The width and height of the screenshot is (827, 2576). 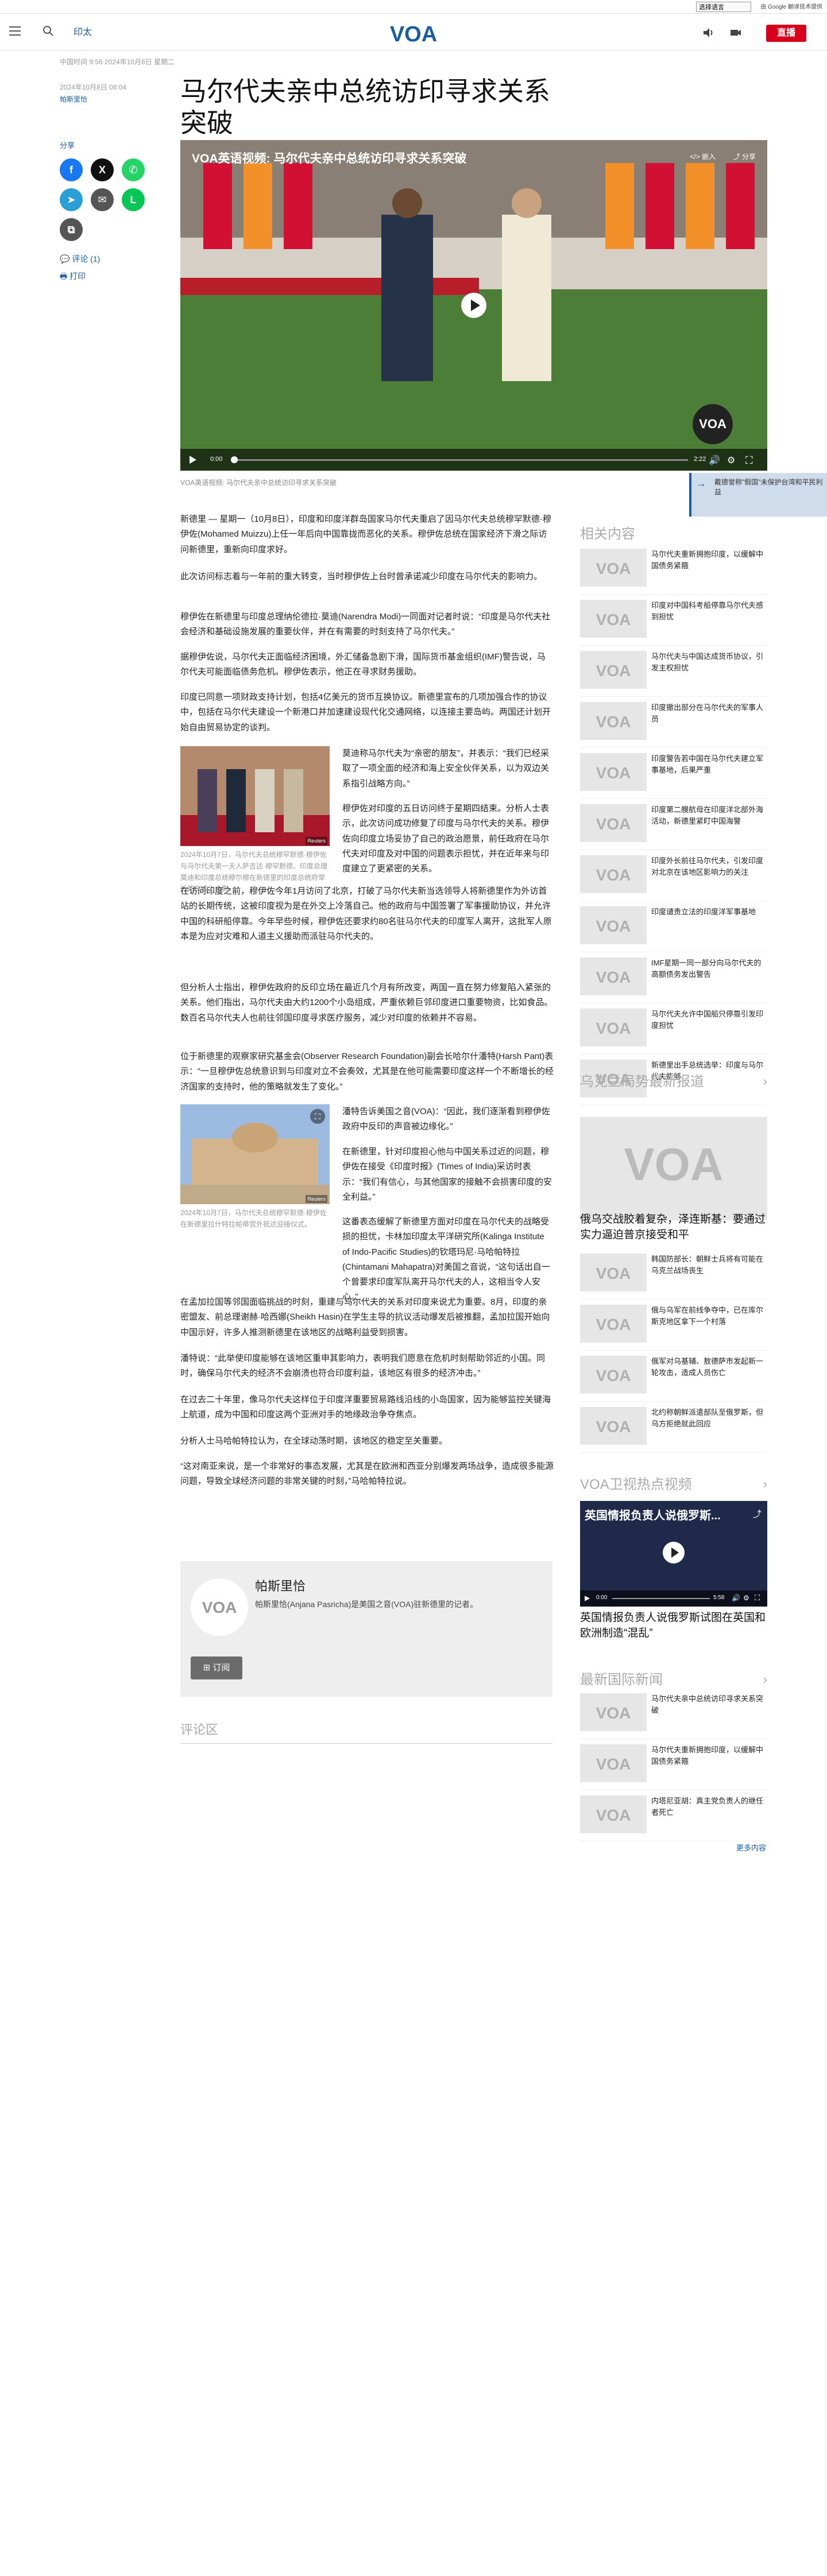 What do you see at coordinates (133, 169) in the screenshot?
I see `whatsapp-icon: ✆` at bounding box center [133, 169].